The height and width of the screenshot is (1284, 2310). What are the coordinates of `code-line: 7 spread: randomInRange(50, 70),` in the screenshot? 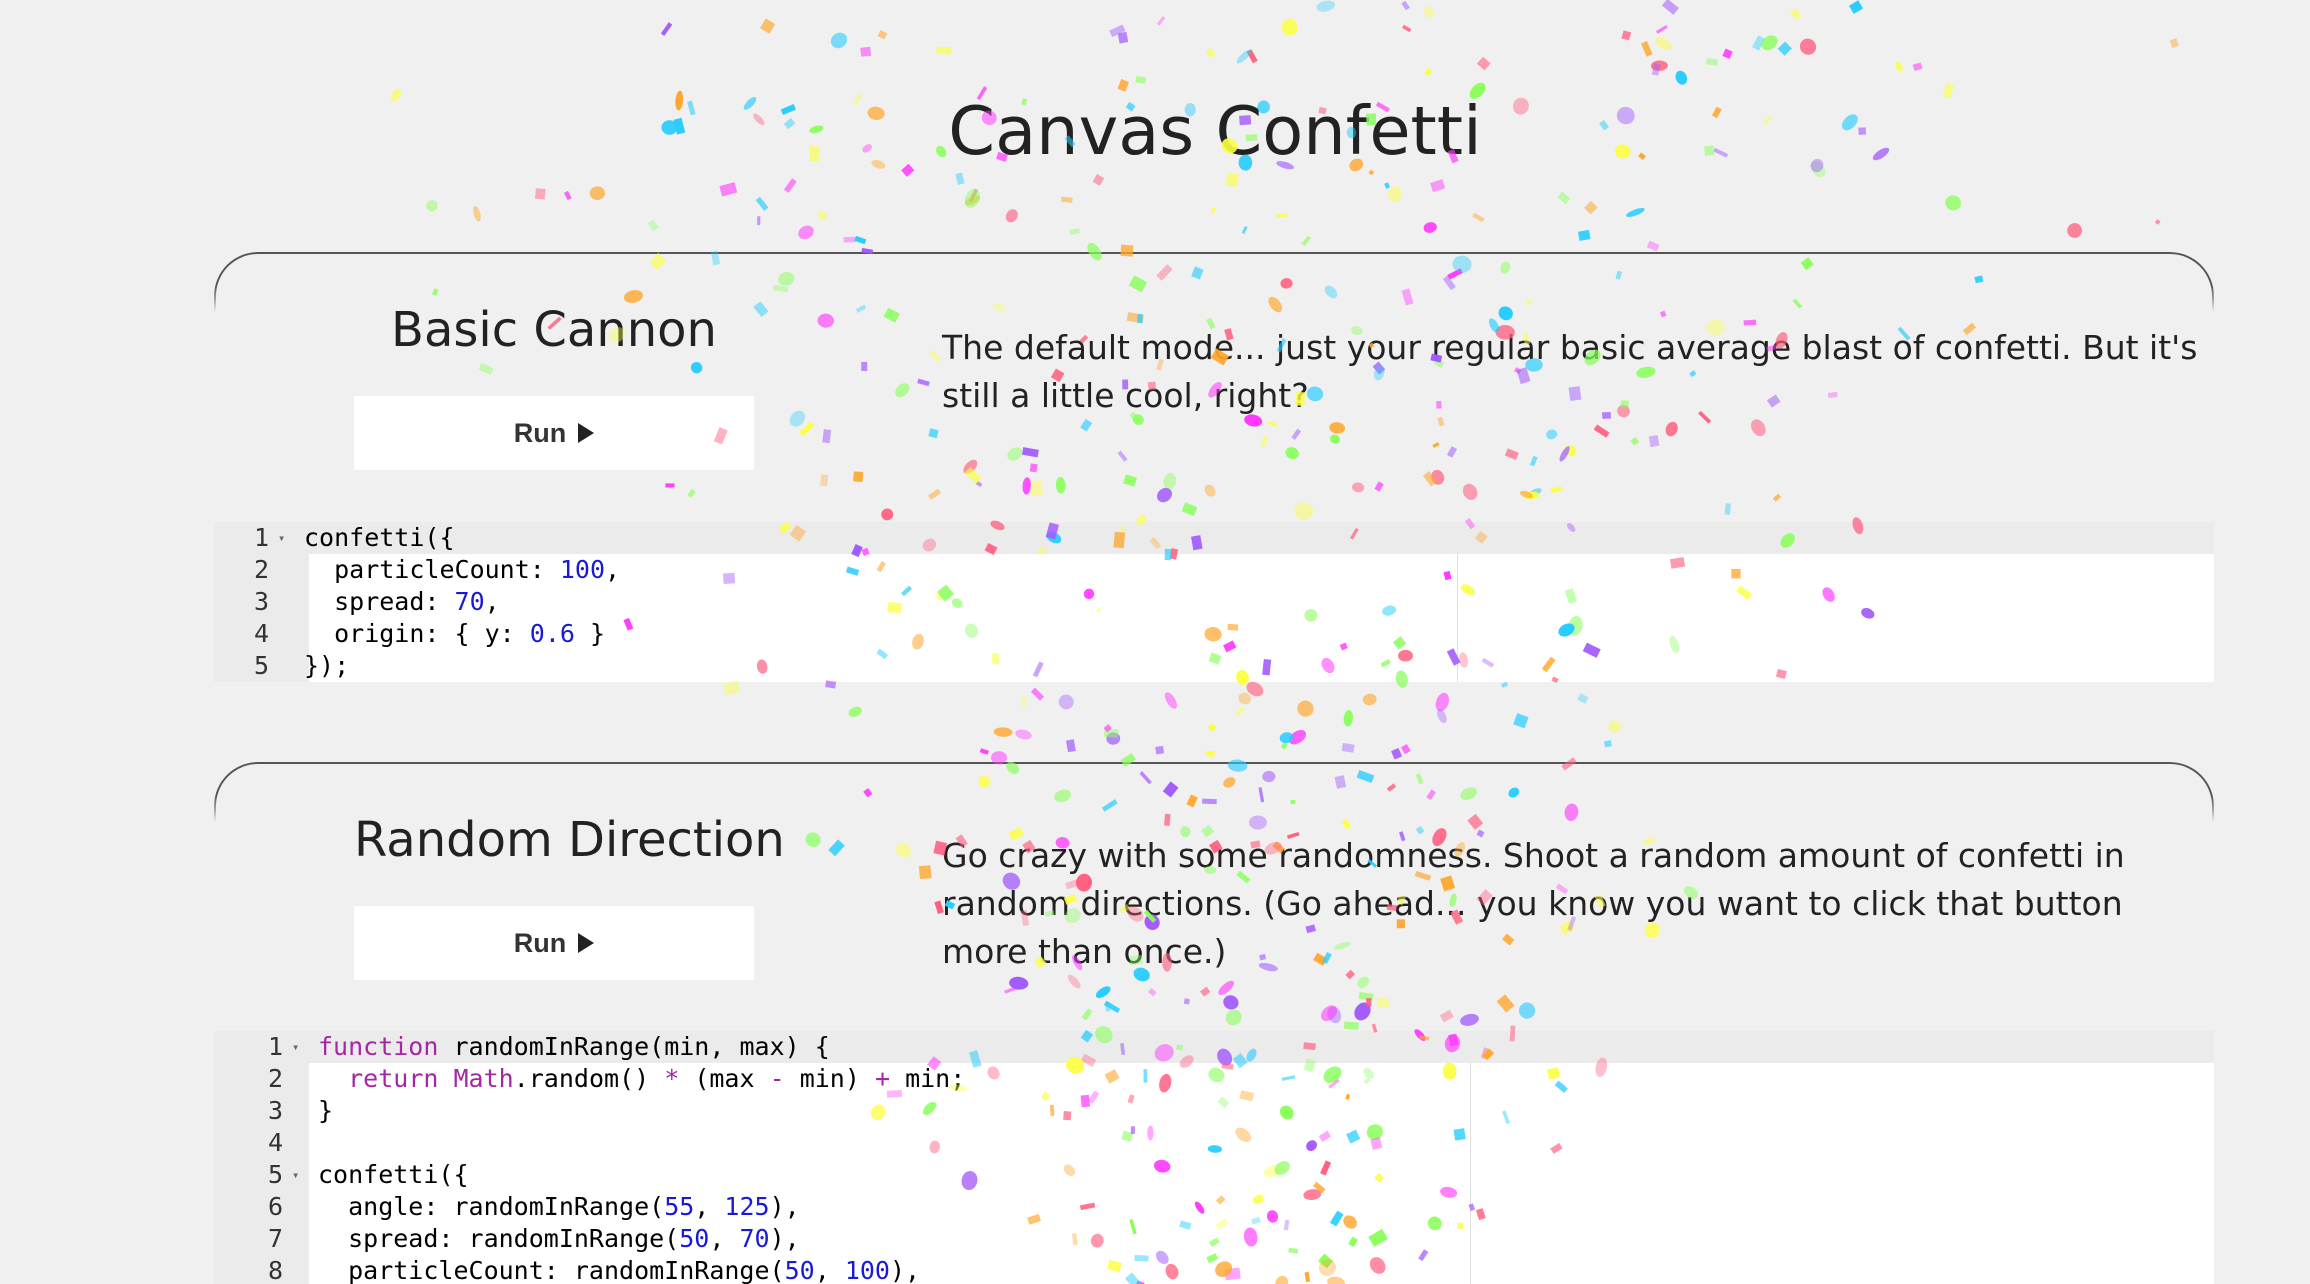 It's located at (1214, 1239).